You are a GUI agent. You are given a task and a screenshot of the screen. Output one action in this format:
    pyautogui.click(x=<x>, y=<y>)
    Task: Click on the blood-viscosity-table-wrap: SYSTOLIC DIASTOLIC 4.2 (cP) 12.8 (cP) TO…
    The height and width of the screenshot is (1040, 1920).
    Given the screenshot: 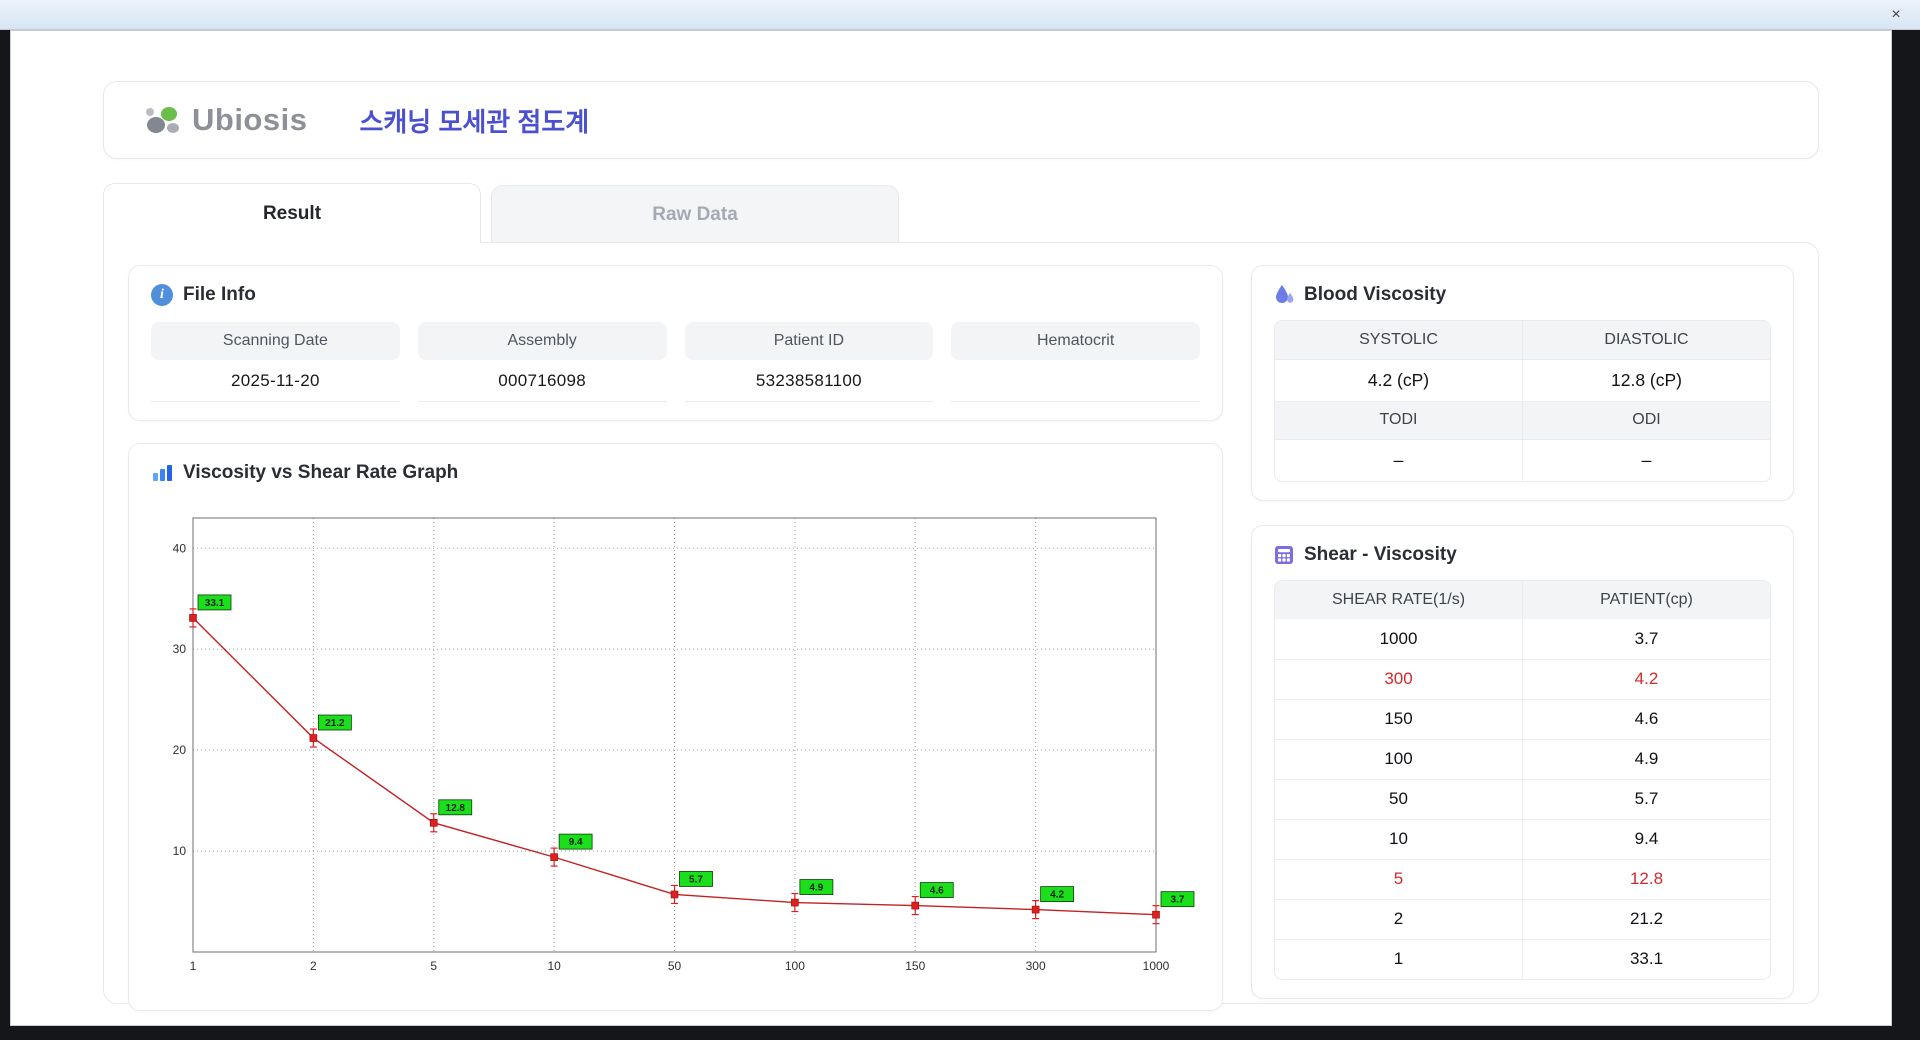 What is the action you would take?
    pyautogui.click(x=1522, y=401)
    